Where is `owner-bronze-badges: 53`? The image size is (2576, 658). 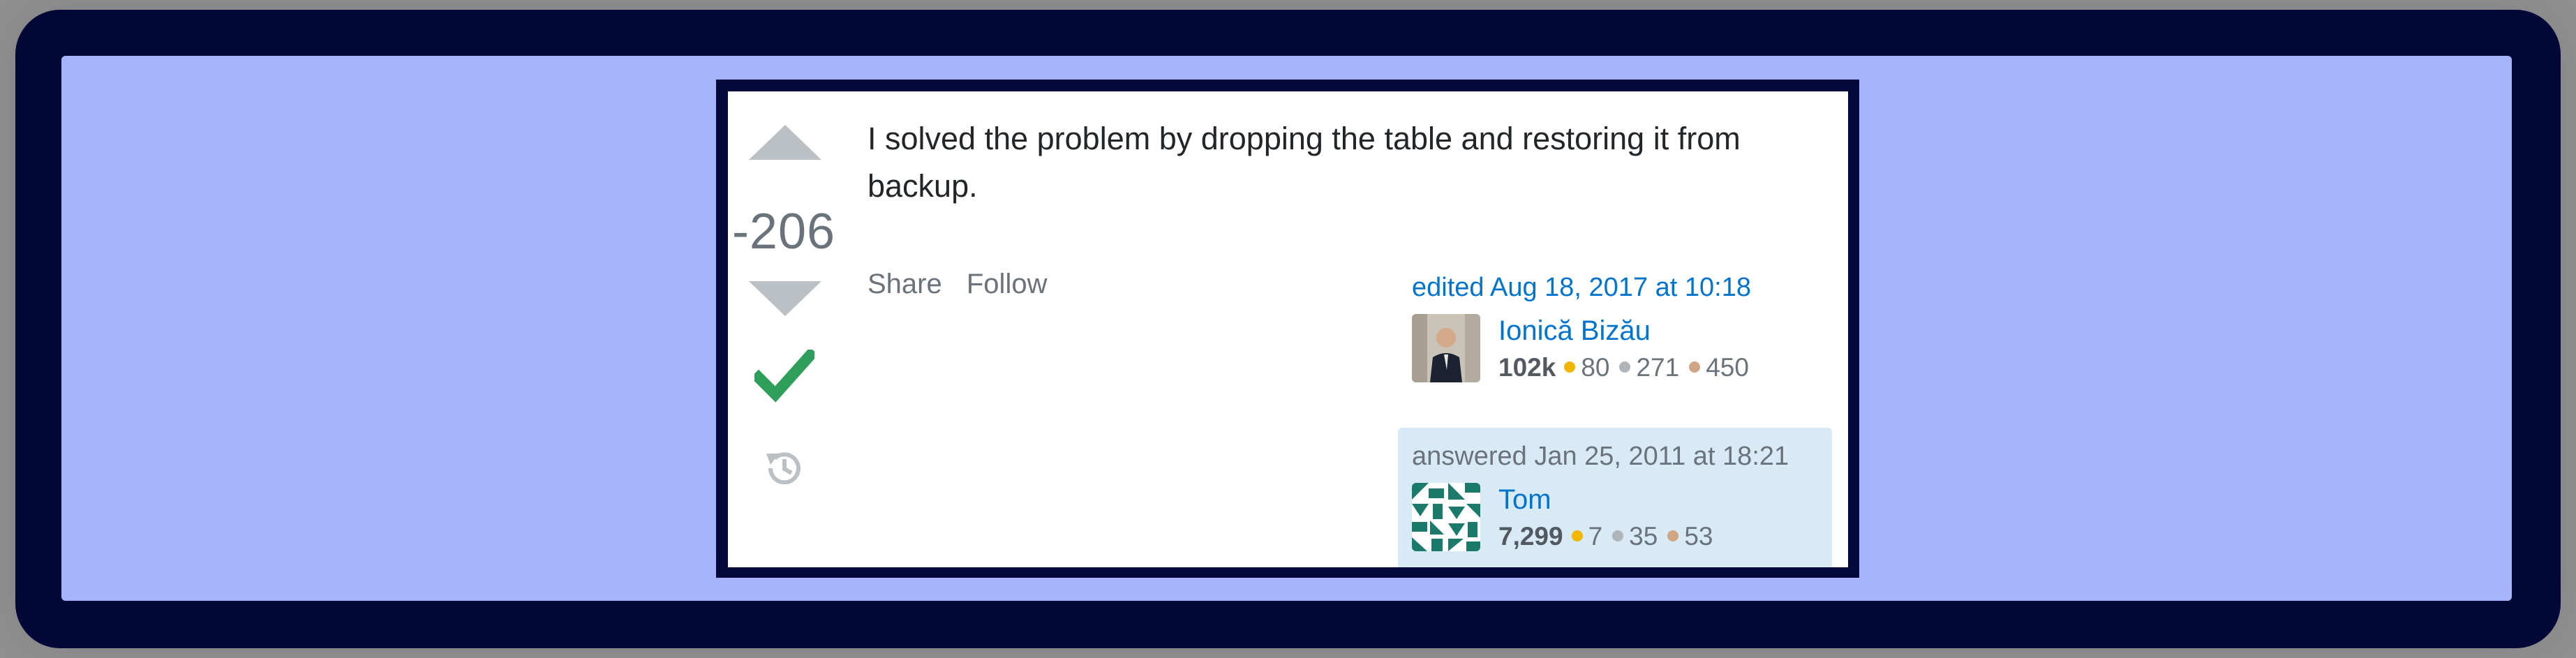 owner-bronze-badges: 53 is located at coordinates (1690, 536).